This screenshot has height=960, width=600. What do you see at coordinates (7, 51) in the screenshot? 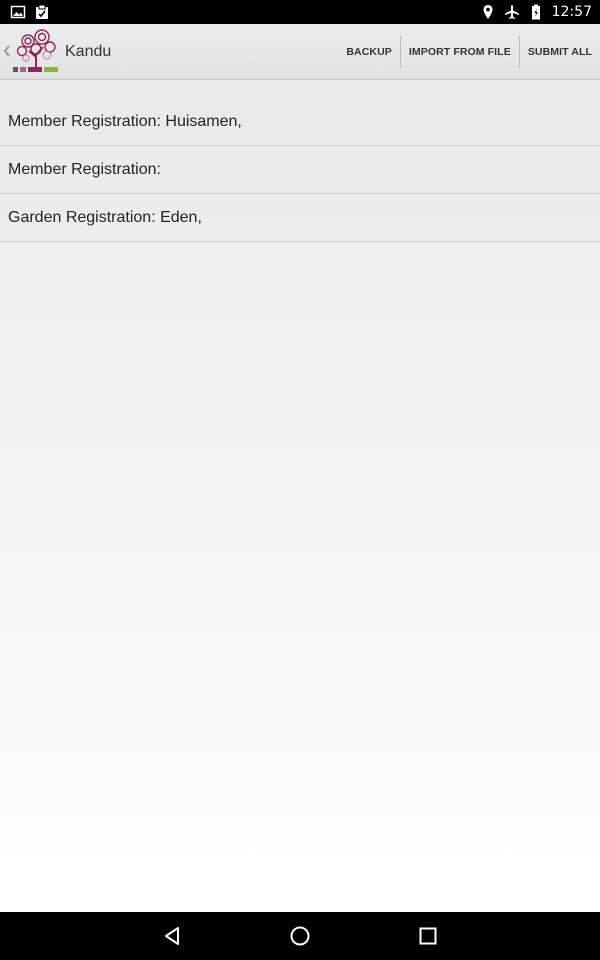
I see `up-caret-icon` at bounding box center [7, 51].